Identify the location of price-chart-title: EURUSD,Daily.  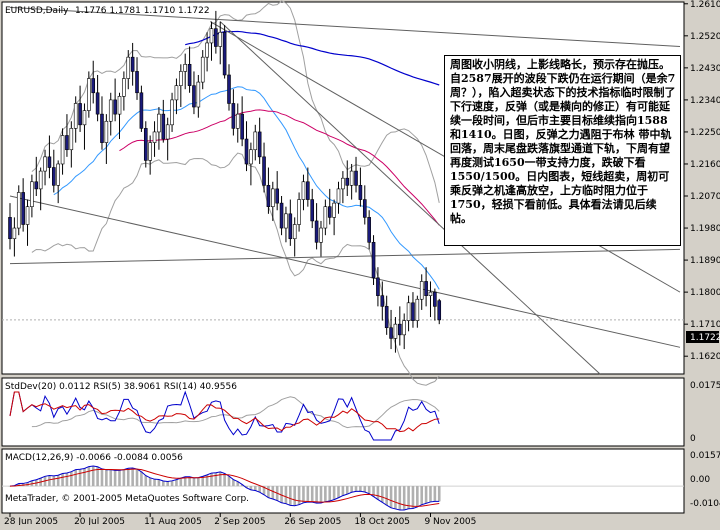
(37, 11).